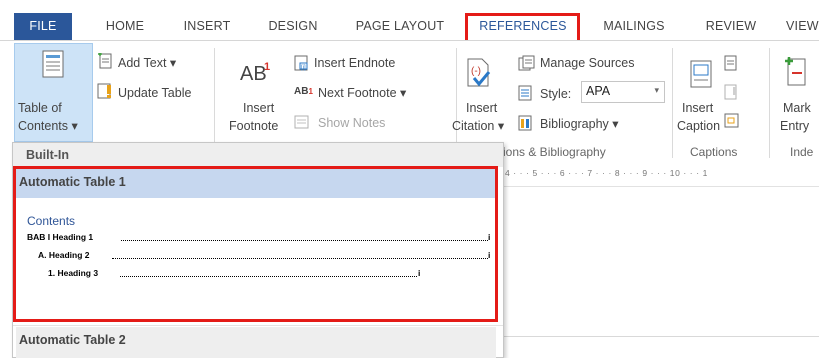 This screenshot has width=819, height=358. What do you see at coordinates (656, 90) in the screenshot?
I see `chevron-down-icon: ▾` at bounding box center [656, 90].